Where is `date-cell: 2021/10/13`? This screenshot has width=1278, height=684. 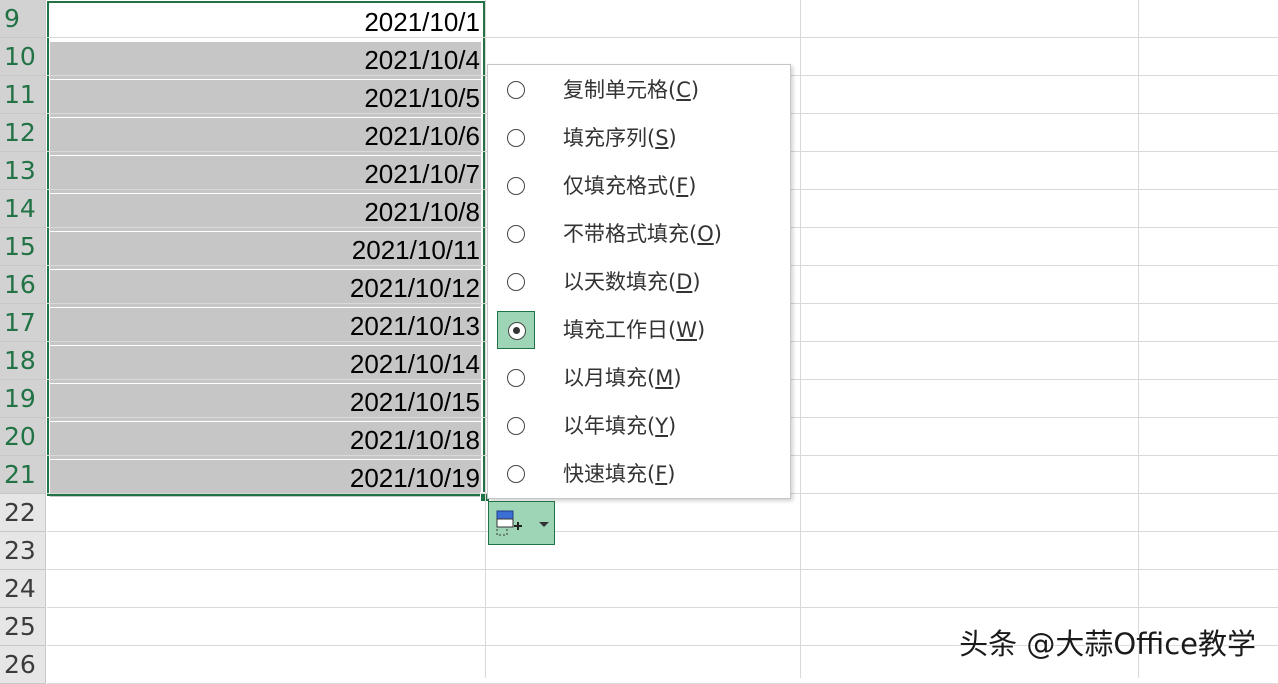
date-cell: 2021/10/13 is located at coordinates (265, 326).